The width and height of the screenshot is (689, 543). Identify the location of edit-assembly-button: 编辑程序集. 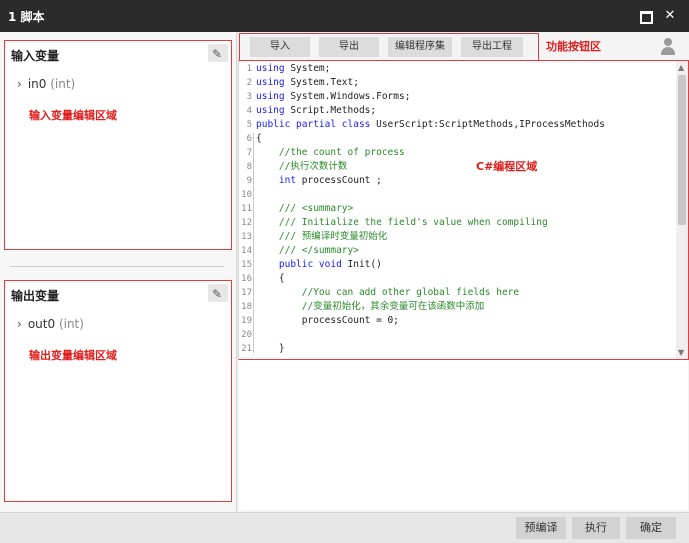
(420, 47).